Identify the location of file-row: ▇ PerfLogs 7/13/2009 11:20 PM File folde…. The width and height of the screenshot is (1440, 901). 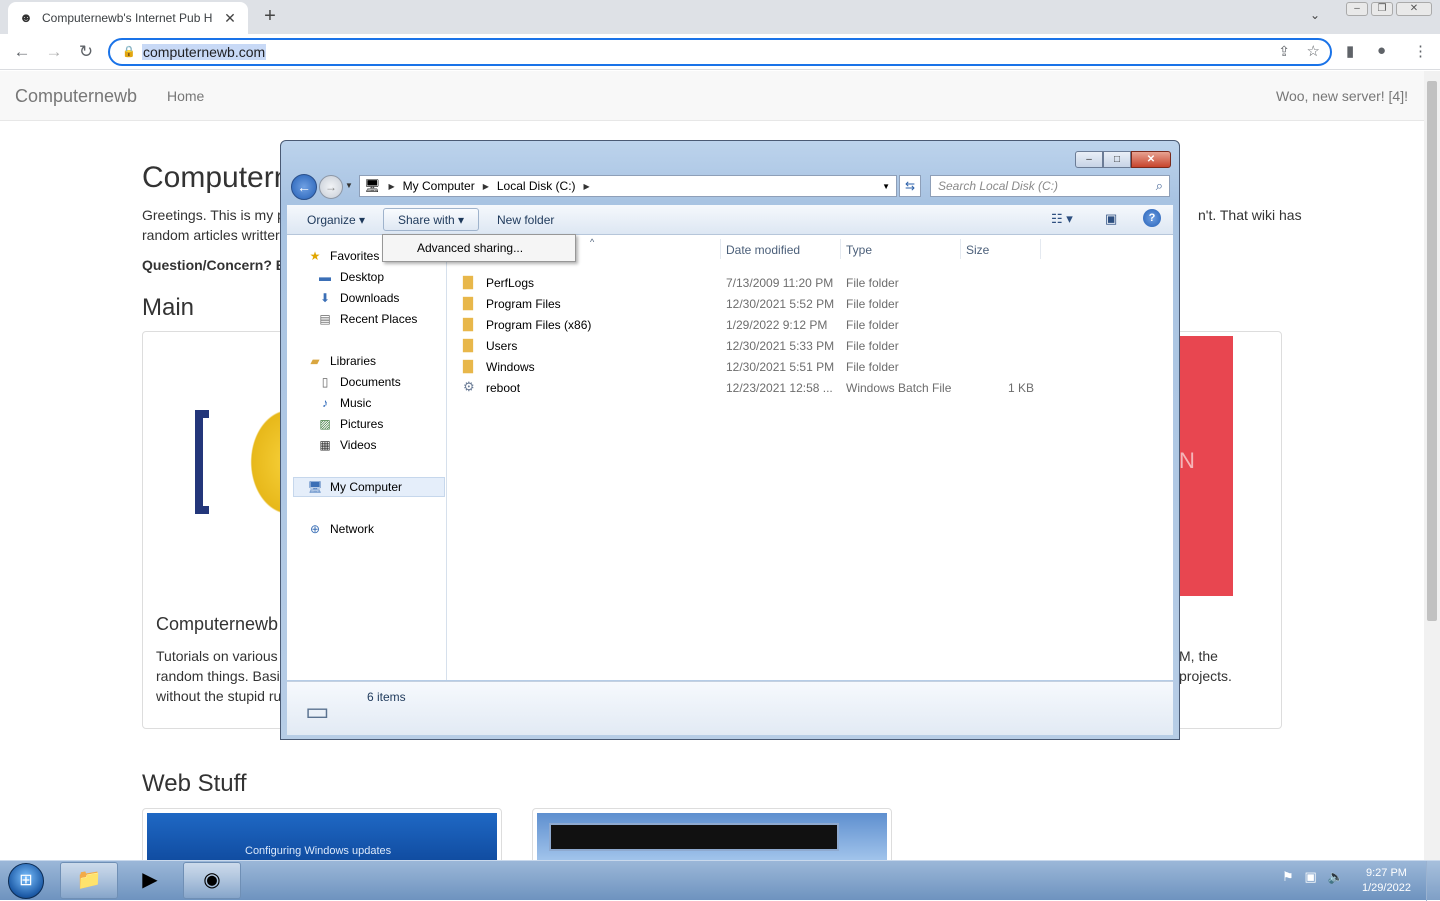
(753, 283).